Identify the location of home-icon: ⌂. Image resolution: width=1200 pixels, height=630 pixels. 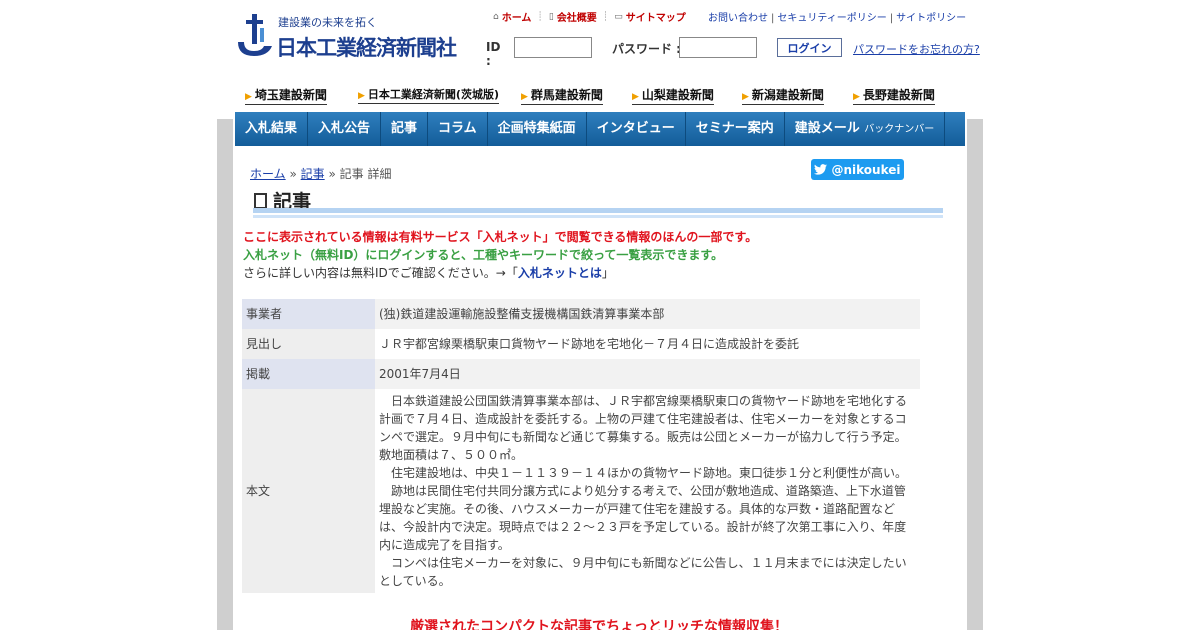
(496, 16).